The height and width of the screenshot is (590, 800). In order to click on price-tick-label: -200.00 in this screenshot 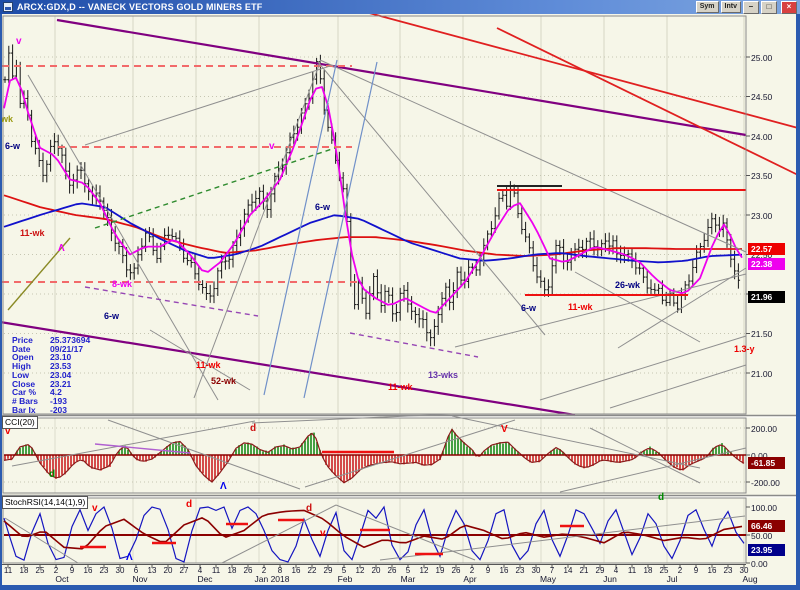, I will do `click(765, 482)`.